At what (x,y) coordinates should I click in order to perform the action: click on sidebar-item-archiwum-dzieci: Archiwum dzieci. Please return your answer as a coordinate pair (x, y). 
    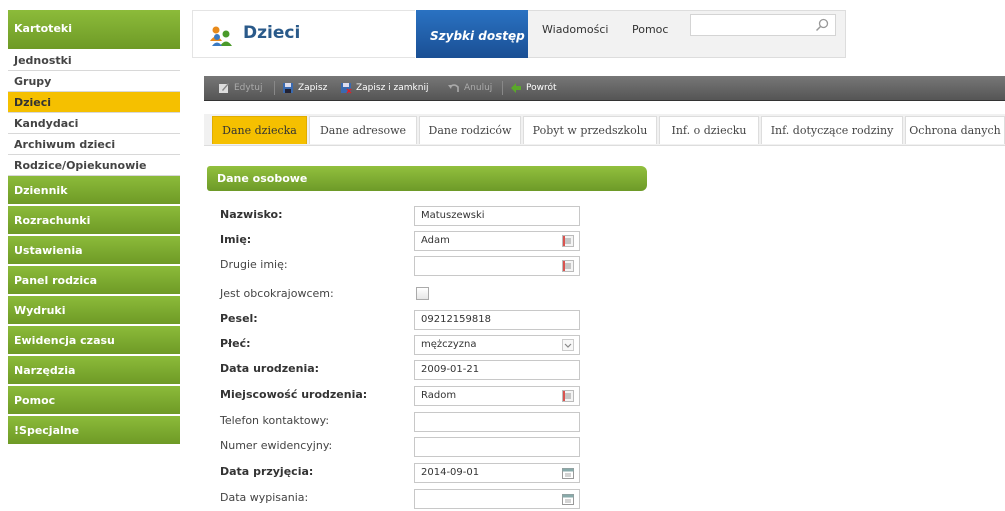
    Looking at the image, I should click on (94, 144).